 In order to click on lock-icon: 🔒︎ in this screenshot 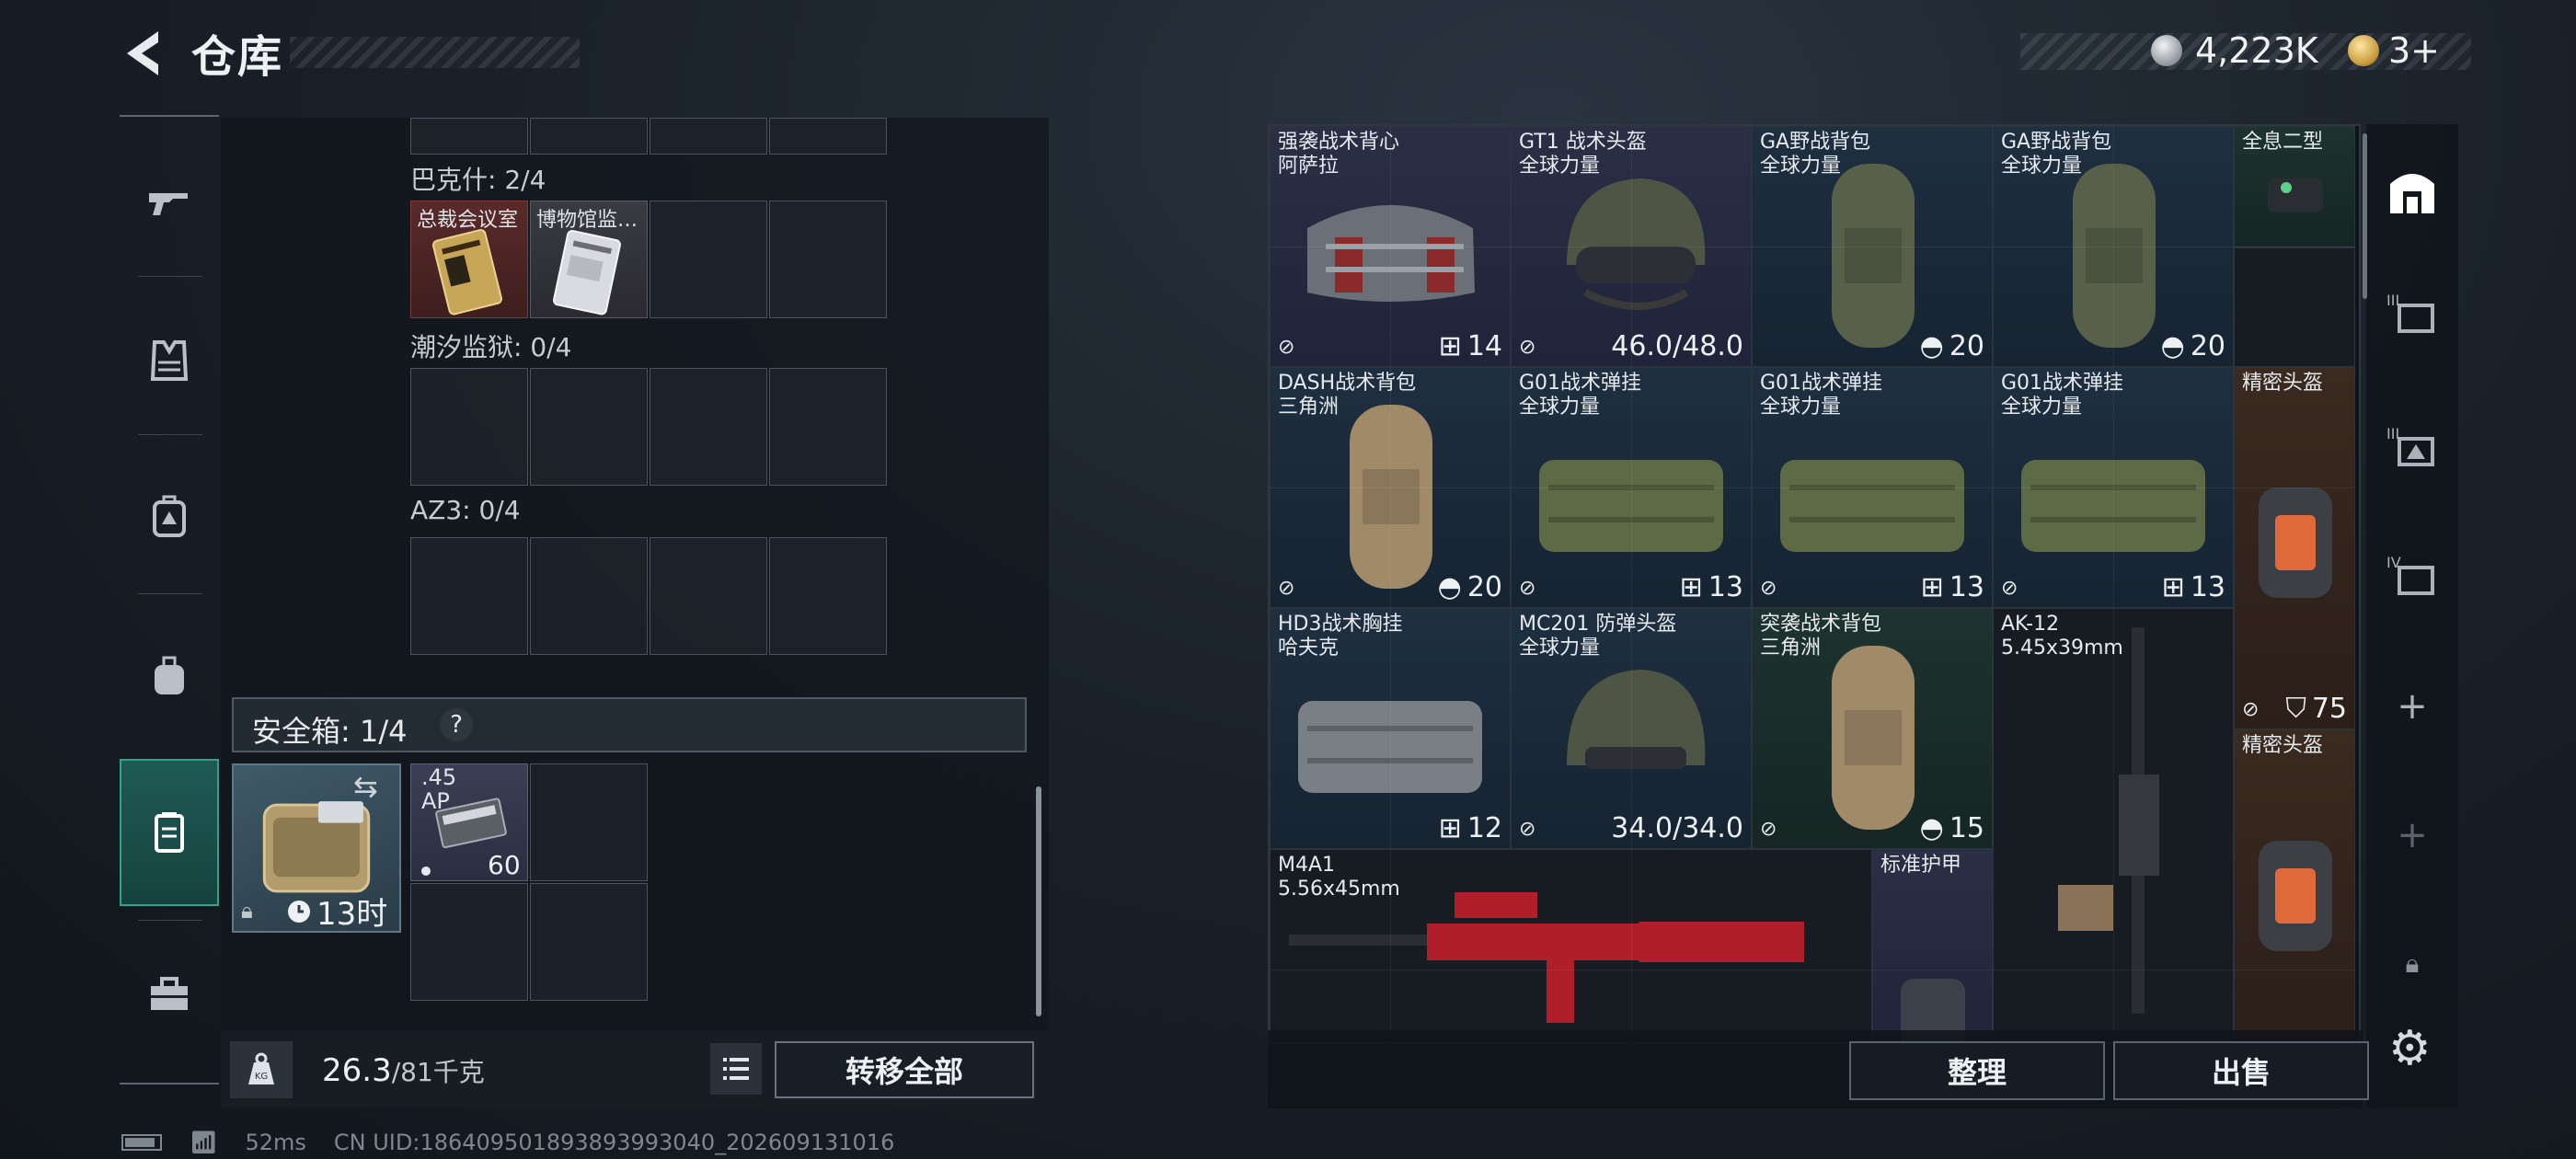, I will do `click(247, 911)`.